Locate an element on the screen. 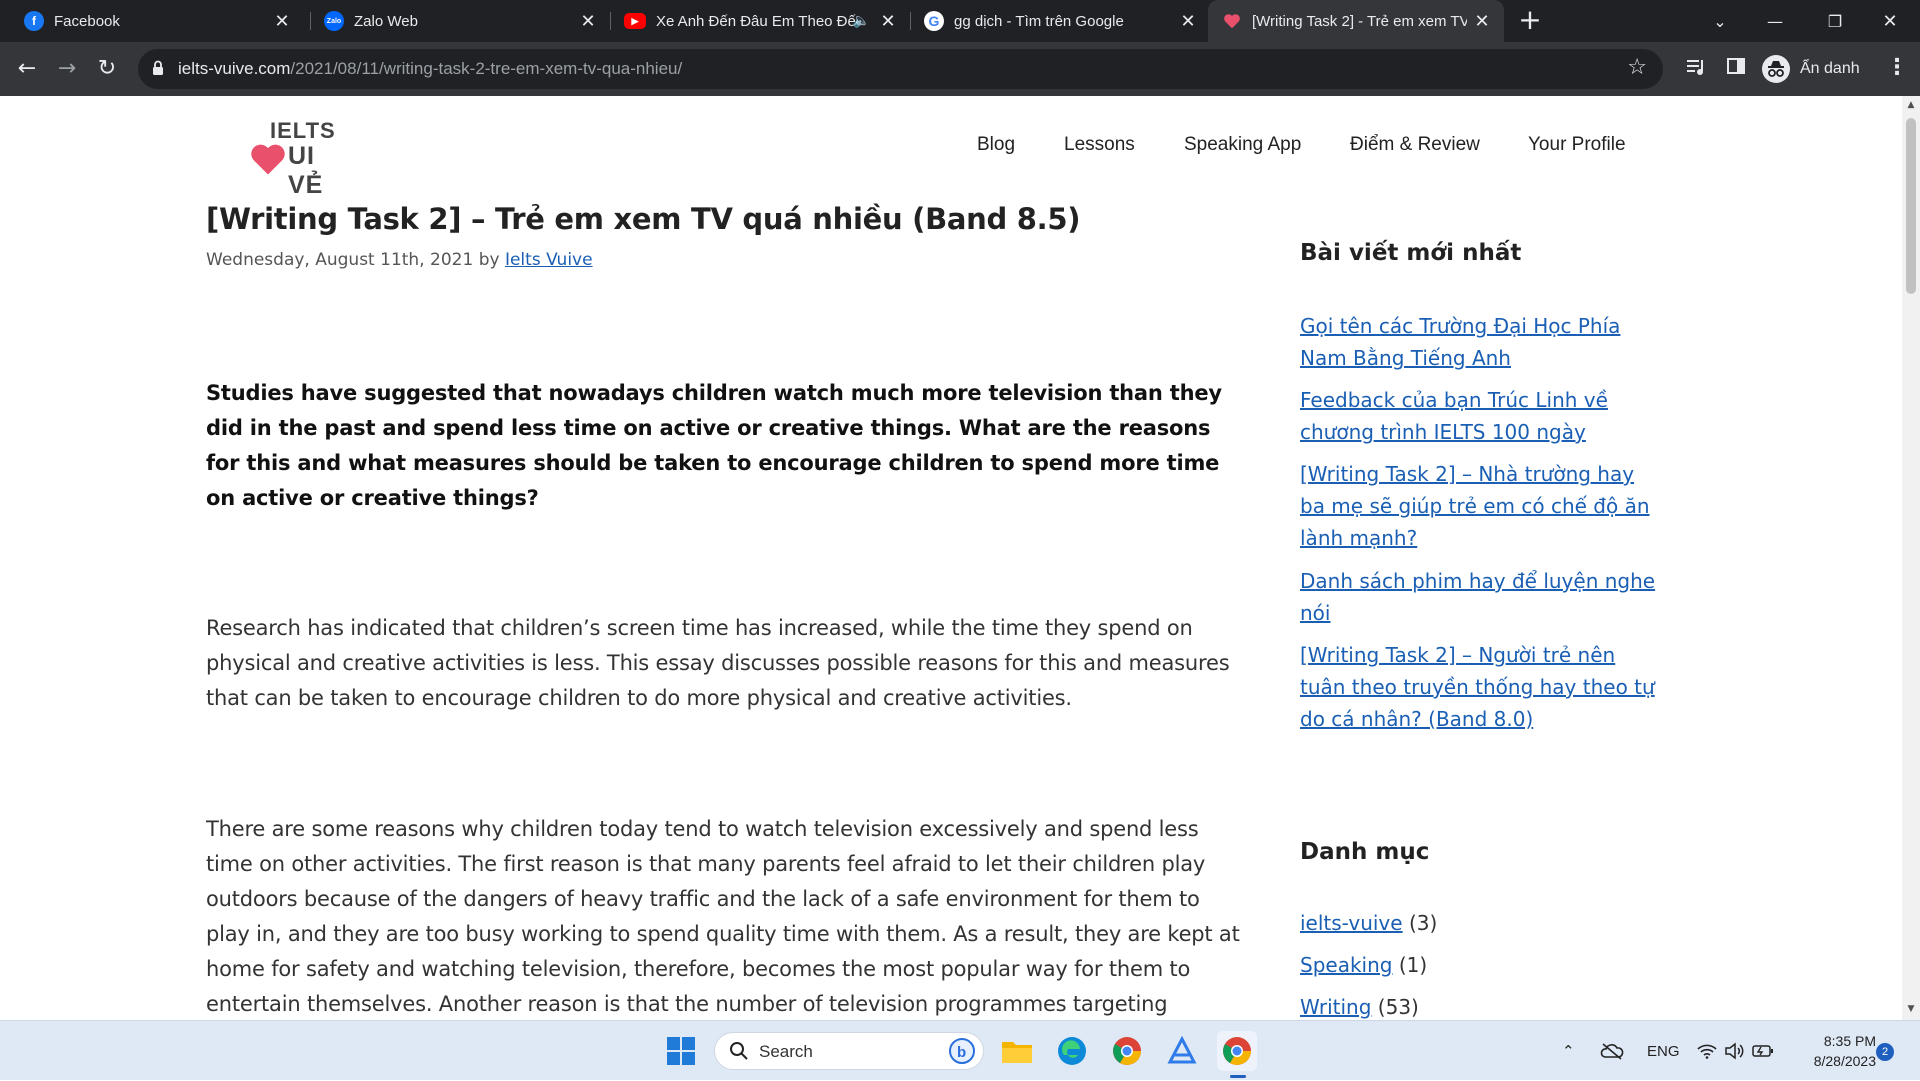 This screenshot has width=1920, height=1081. author-link: Ielts Vuive is located at coordinates (549, 260).